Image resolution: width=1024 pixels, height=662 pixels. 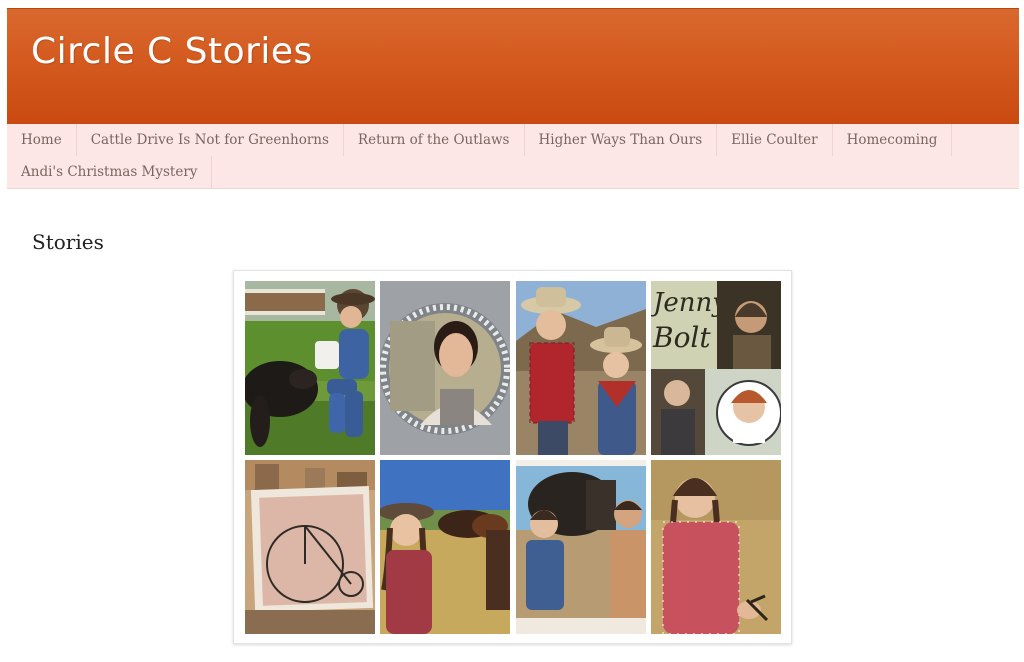 What do you see at coordinates (110, 172) in the screenshot?
I see `nav-item-christmas-mystery: Andi's Christmas Mystery` at bounding box center [110, 172].